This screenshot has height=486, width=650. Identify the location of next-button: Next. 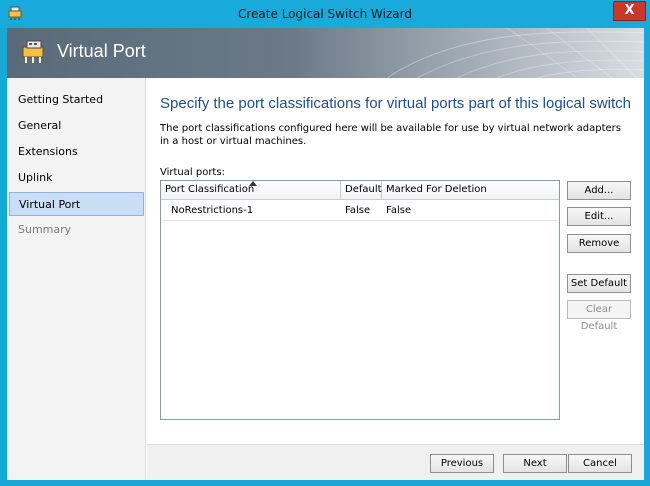
(535, 463).